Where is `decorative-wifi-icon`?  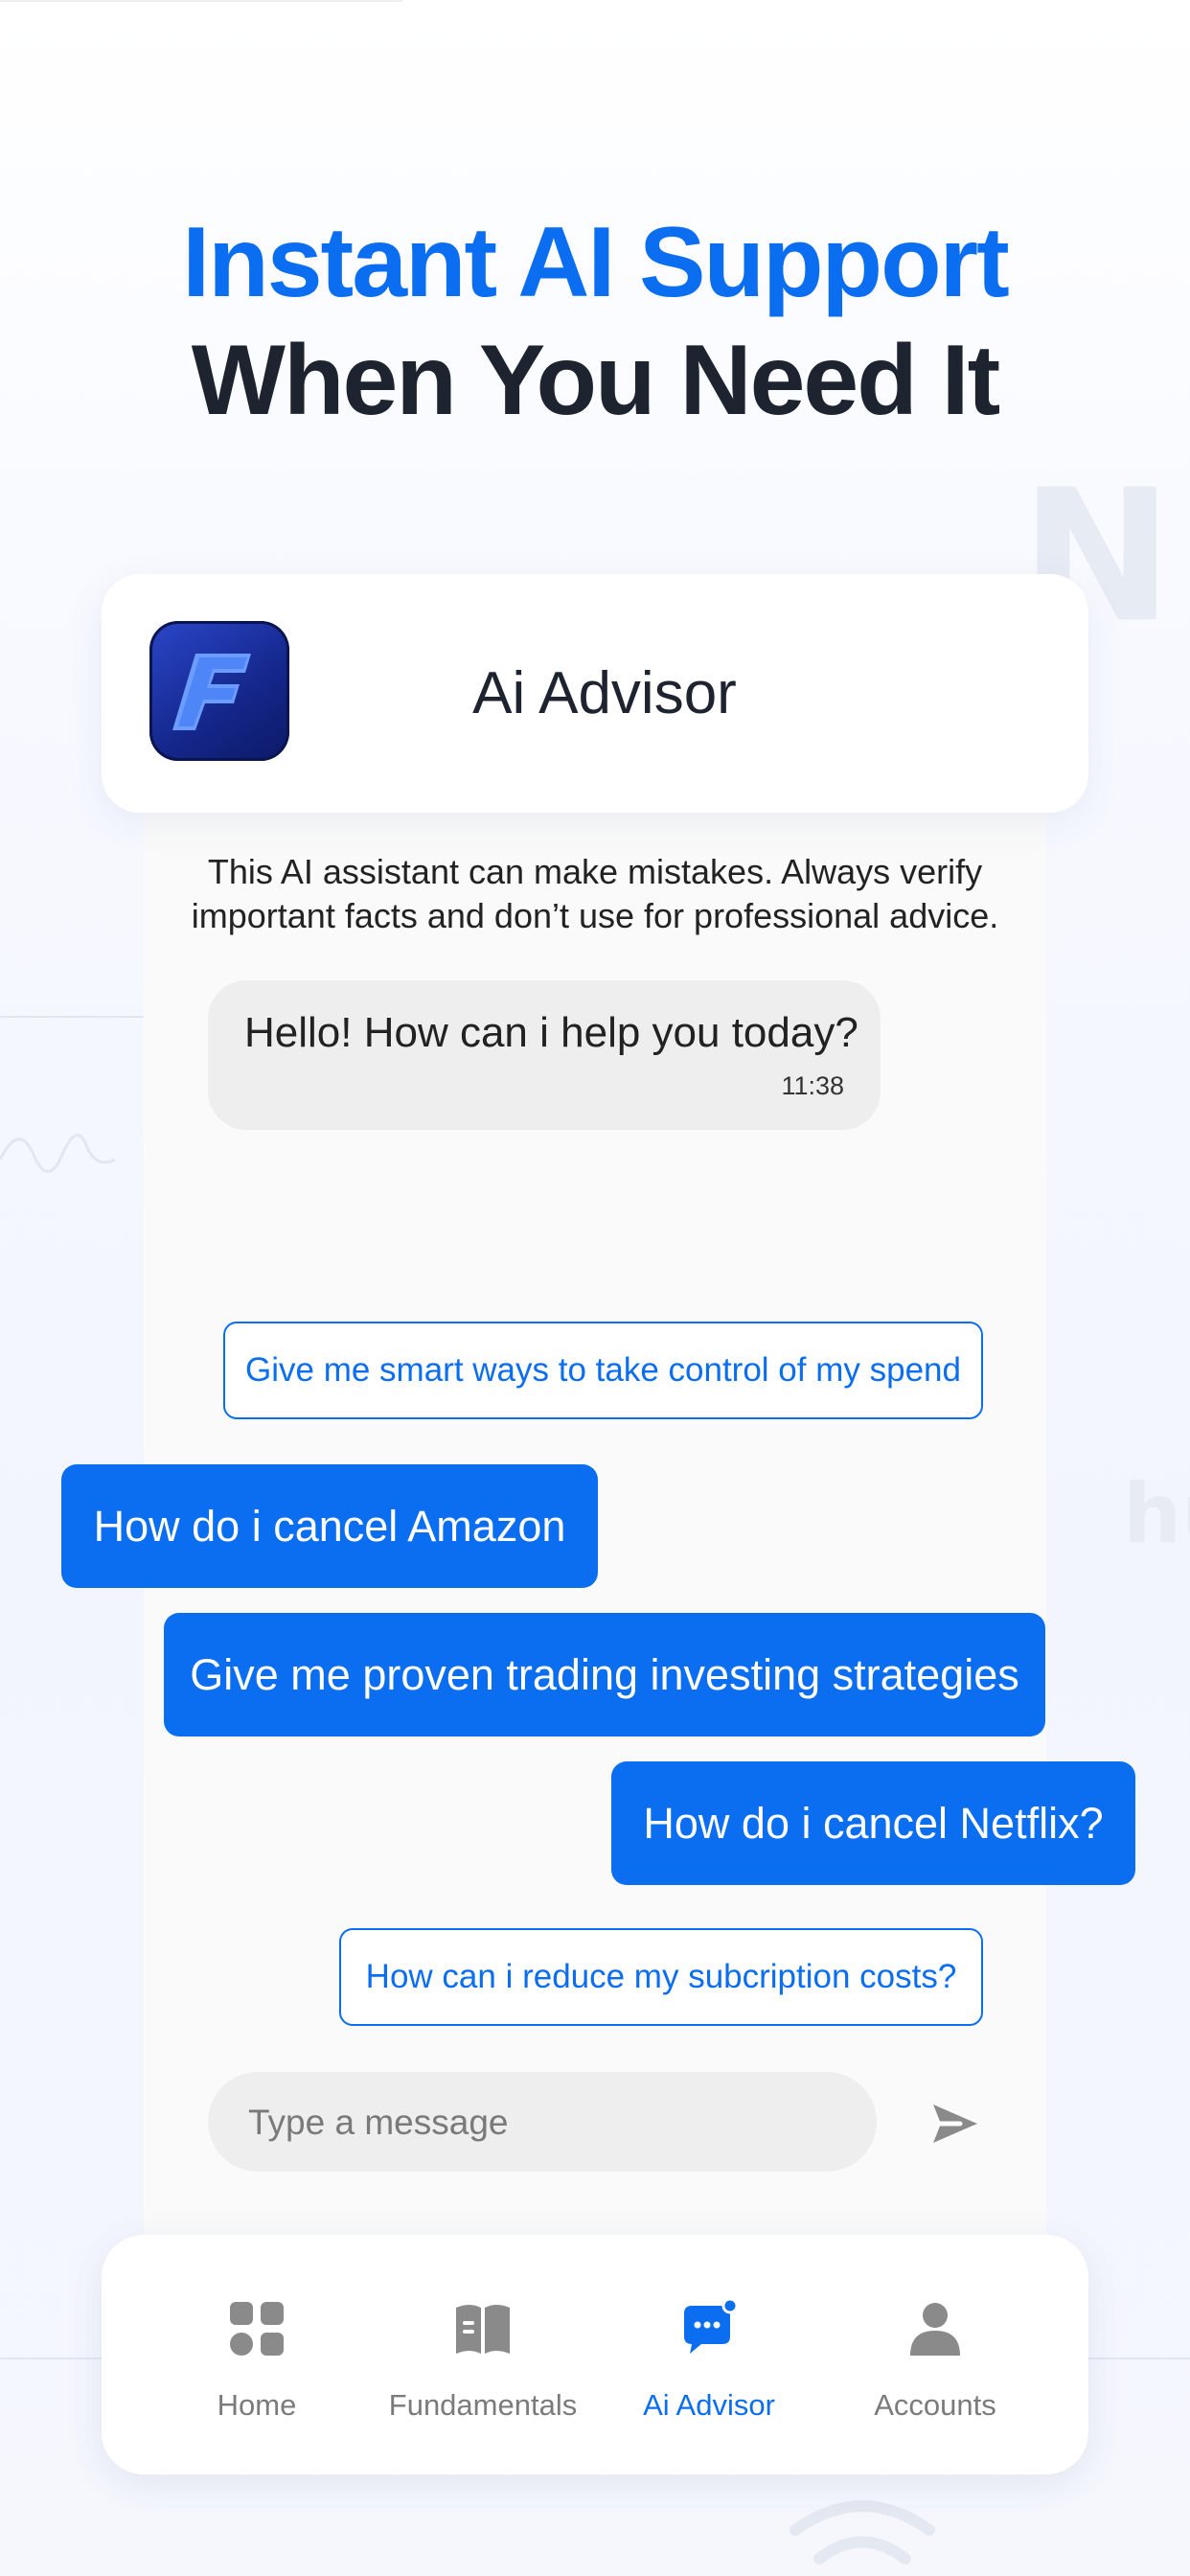 decorative-wifi-icon is located at coordinates (863, 2532).